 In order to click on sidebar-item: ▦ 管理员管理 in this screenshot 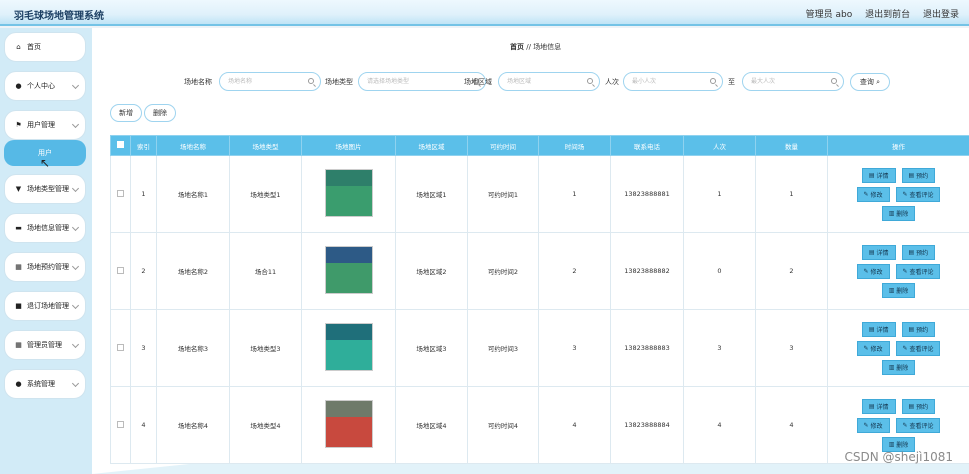, I will do `click(45, 345)`.